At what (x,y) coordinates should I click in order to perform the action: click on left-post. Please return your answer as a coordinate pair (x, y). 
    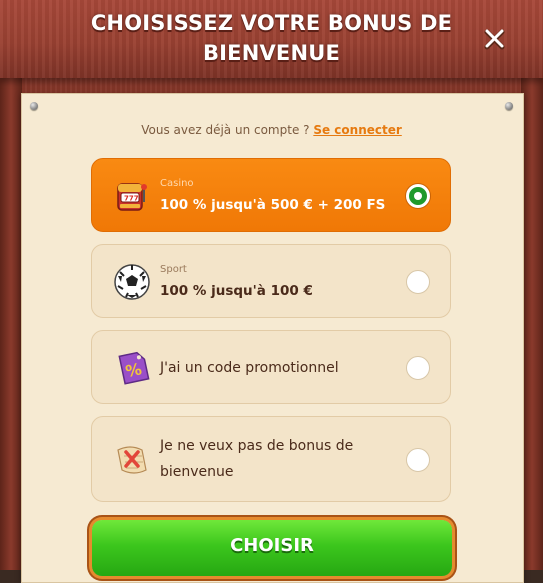
    Looking at the image, I should click on (11, 320).